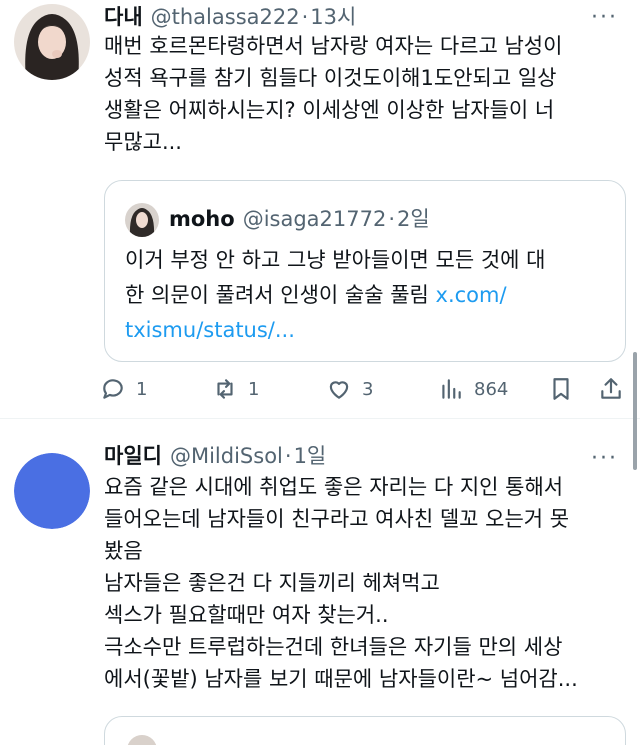  What do you see at coordinates (339, 390) in the screenshot?
I see `heart-icon` at bounding box center [339, 390].